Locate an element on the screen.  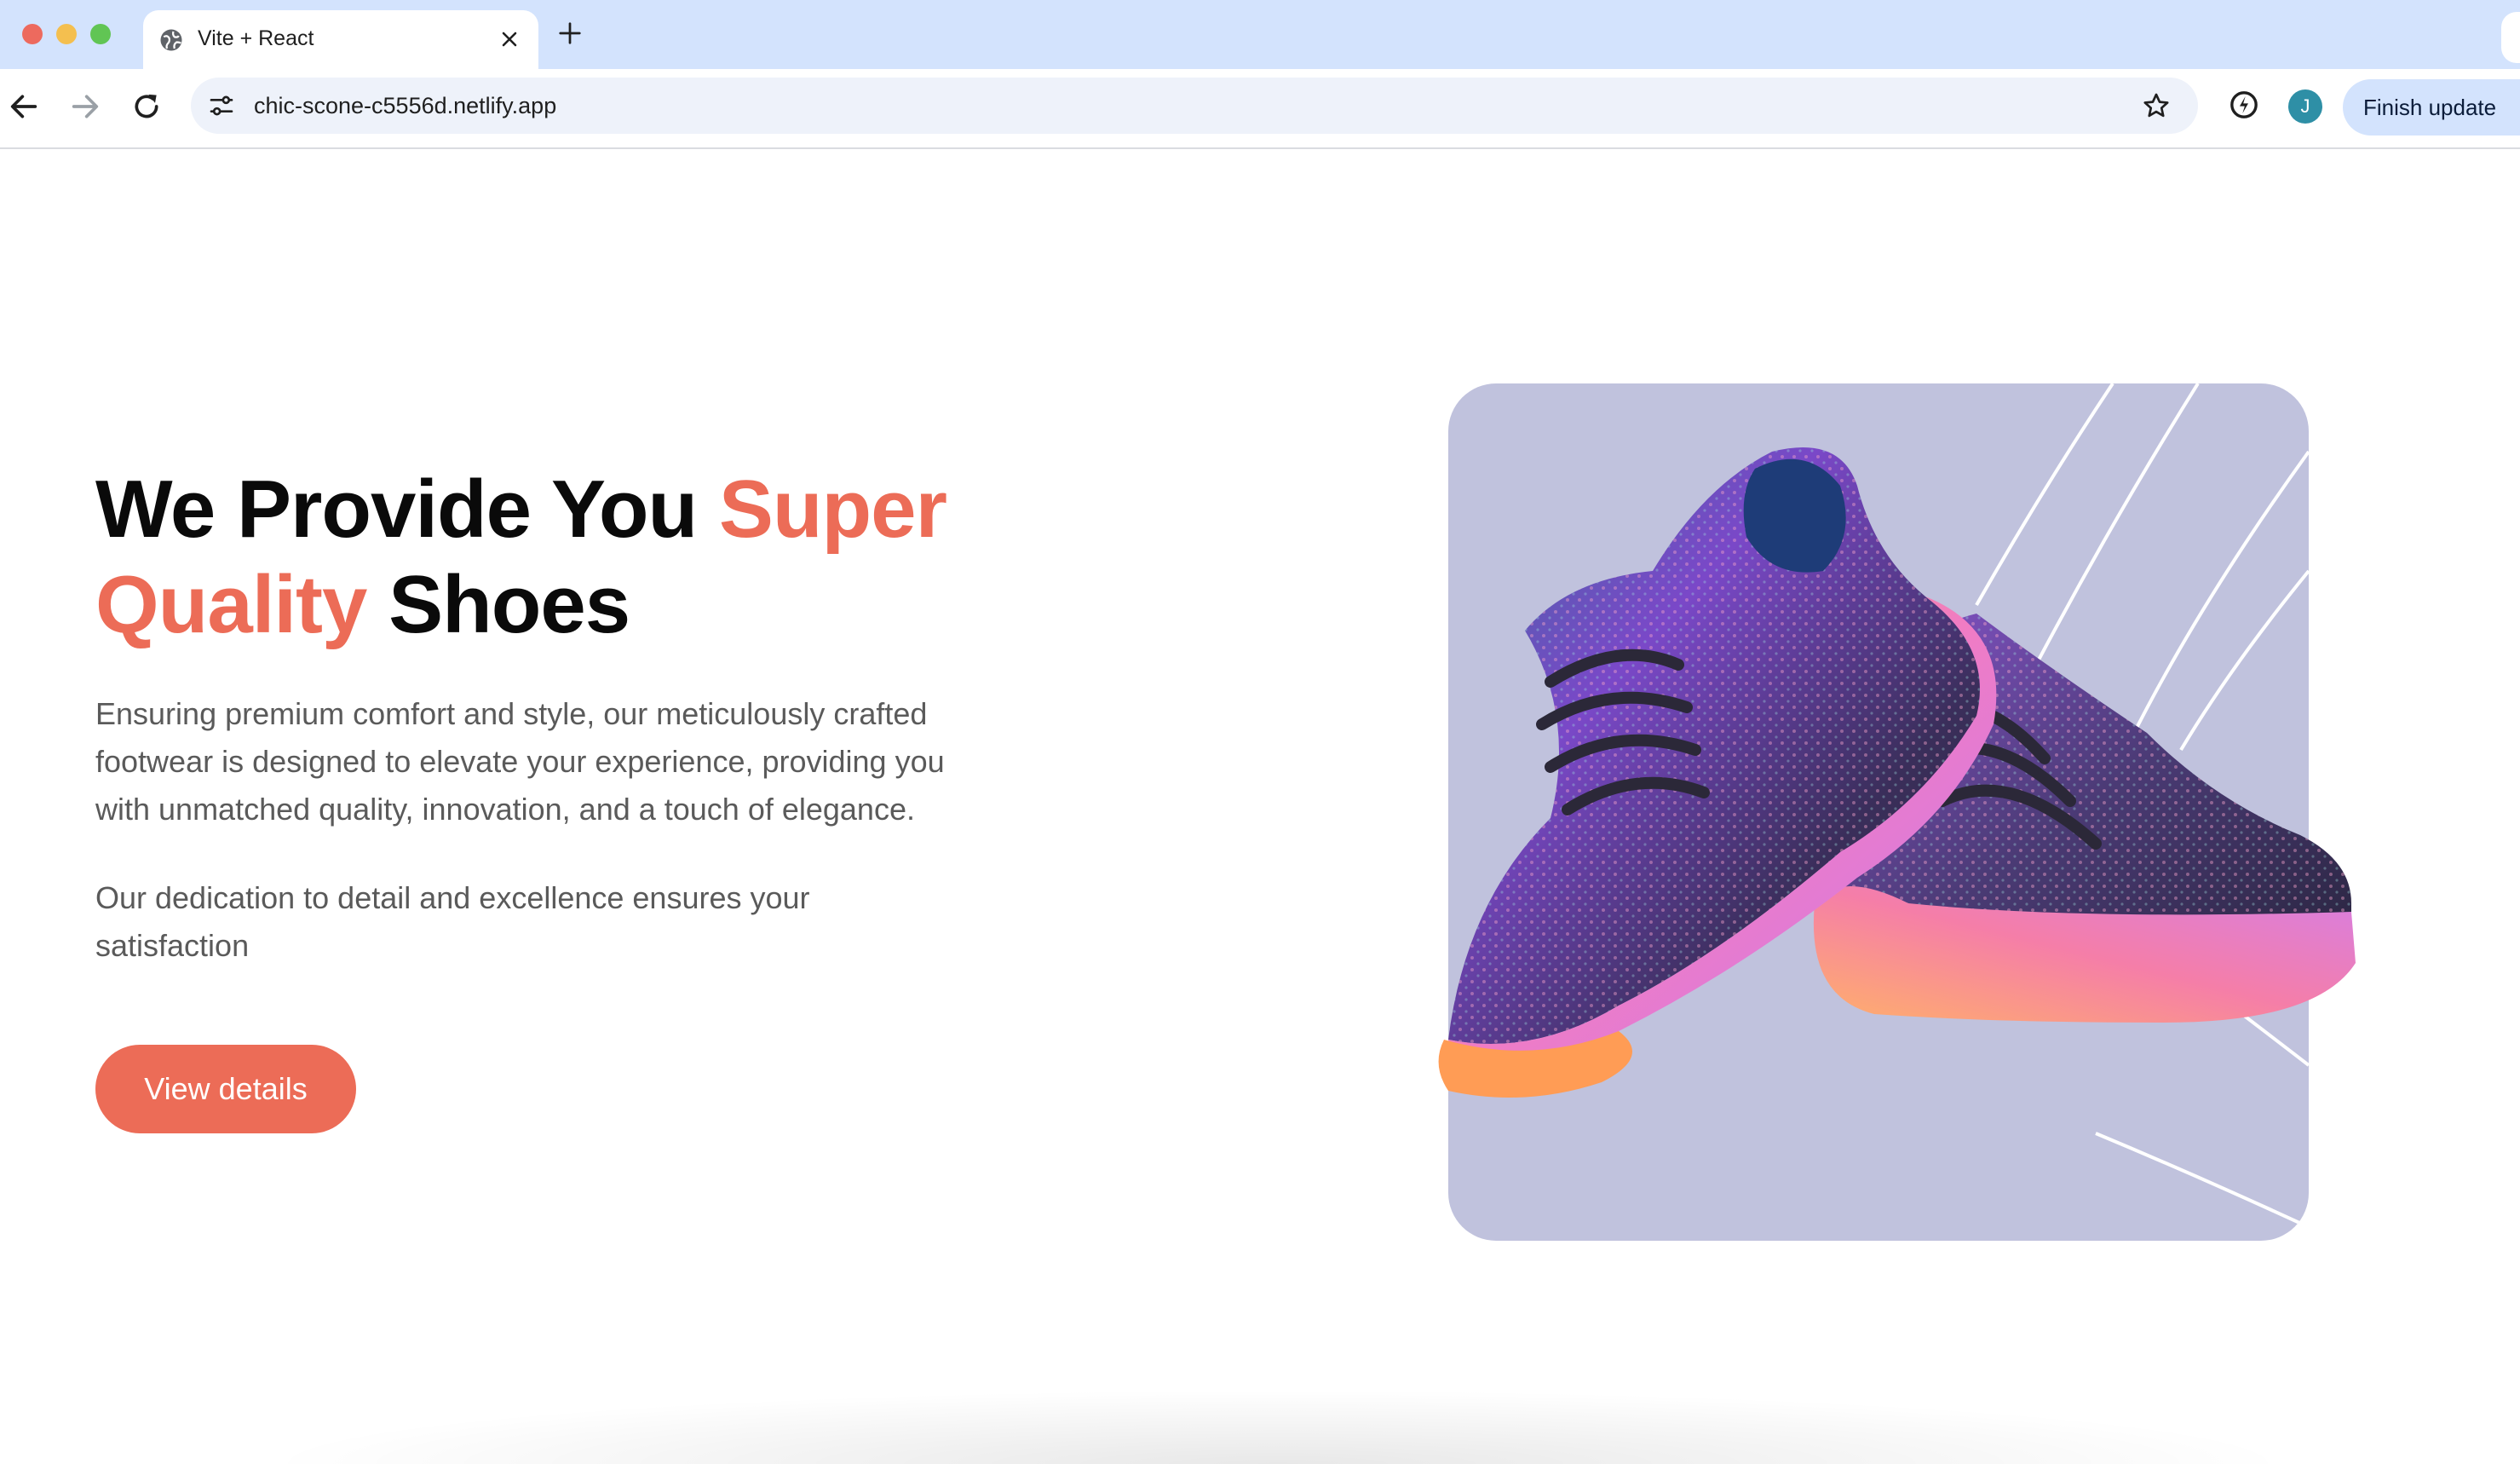
page-bottom-shadow is located at coordinates (1278, 1426).